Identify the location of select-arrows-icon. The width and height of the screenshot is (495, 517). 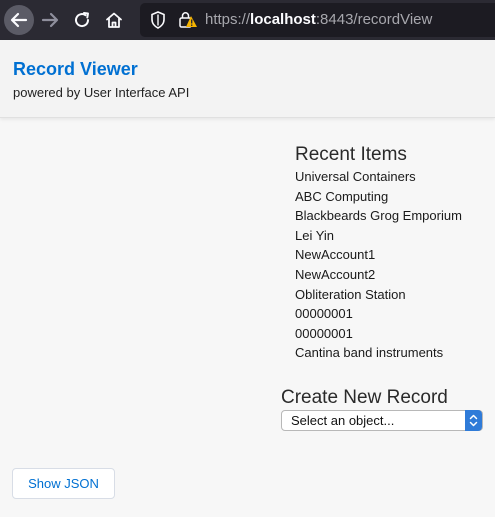
(473, 420).